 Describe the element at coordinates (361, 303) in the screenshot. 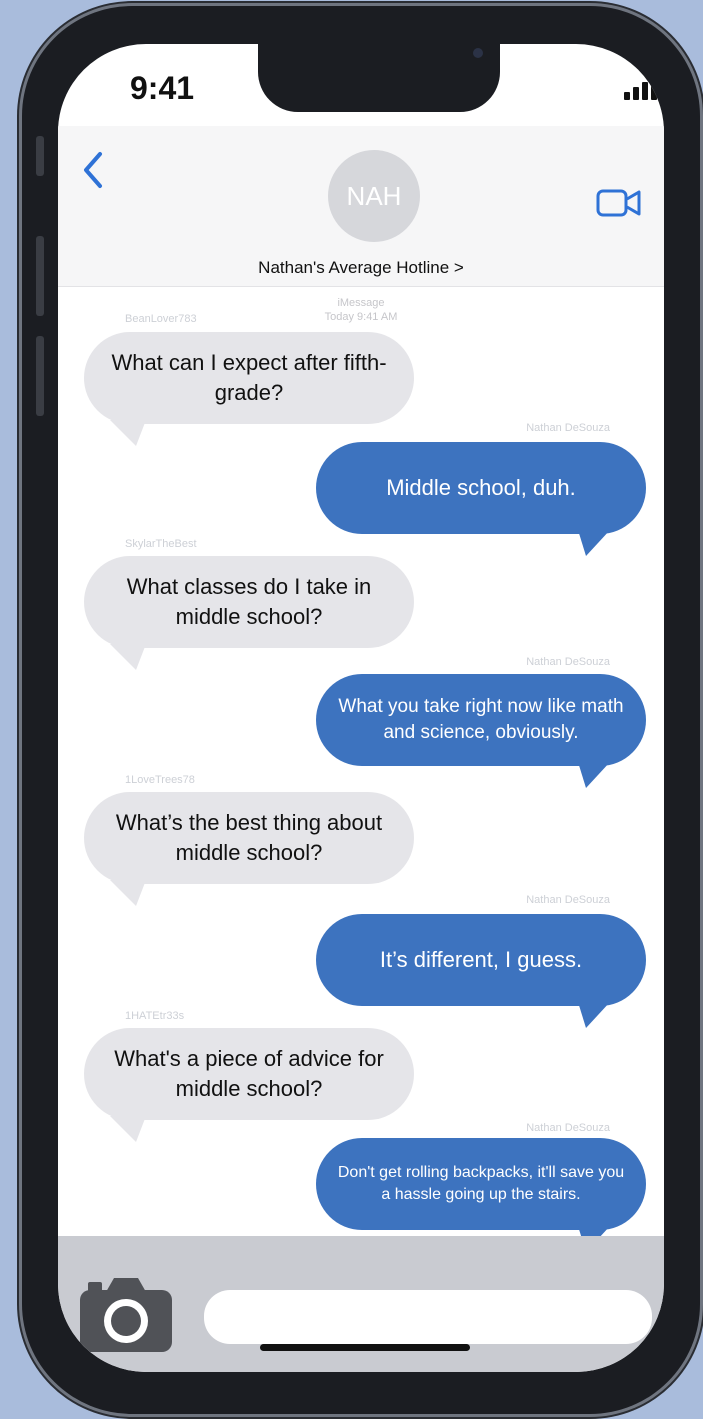

I see `service-label: iMessage` at that location.